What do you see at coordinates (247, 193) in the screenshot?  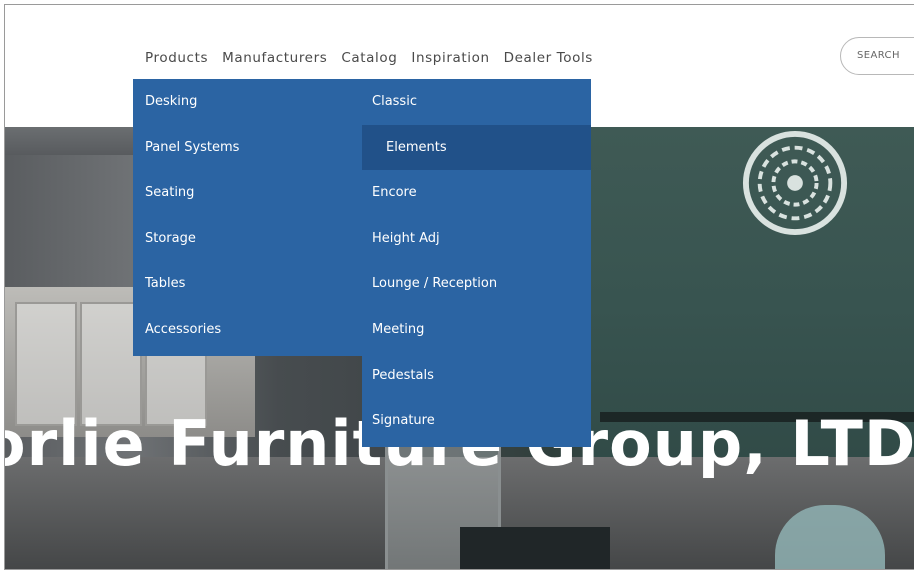 I see `menu-item-seating: Seating` at bounding box center [247, 193].